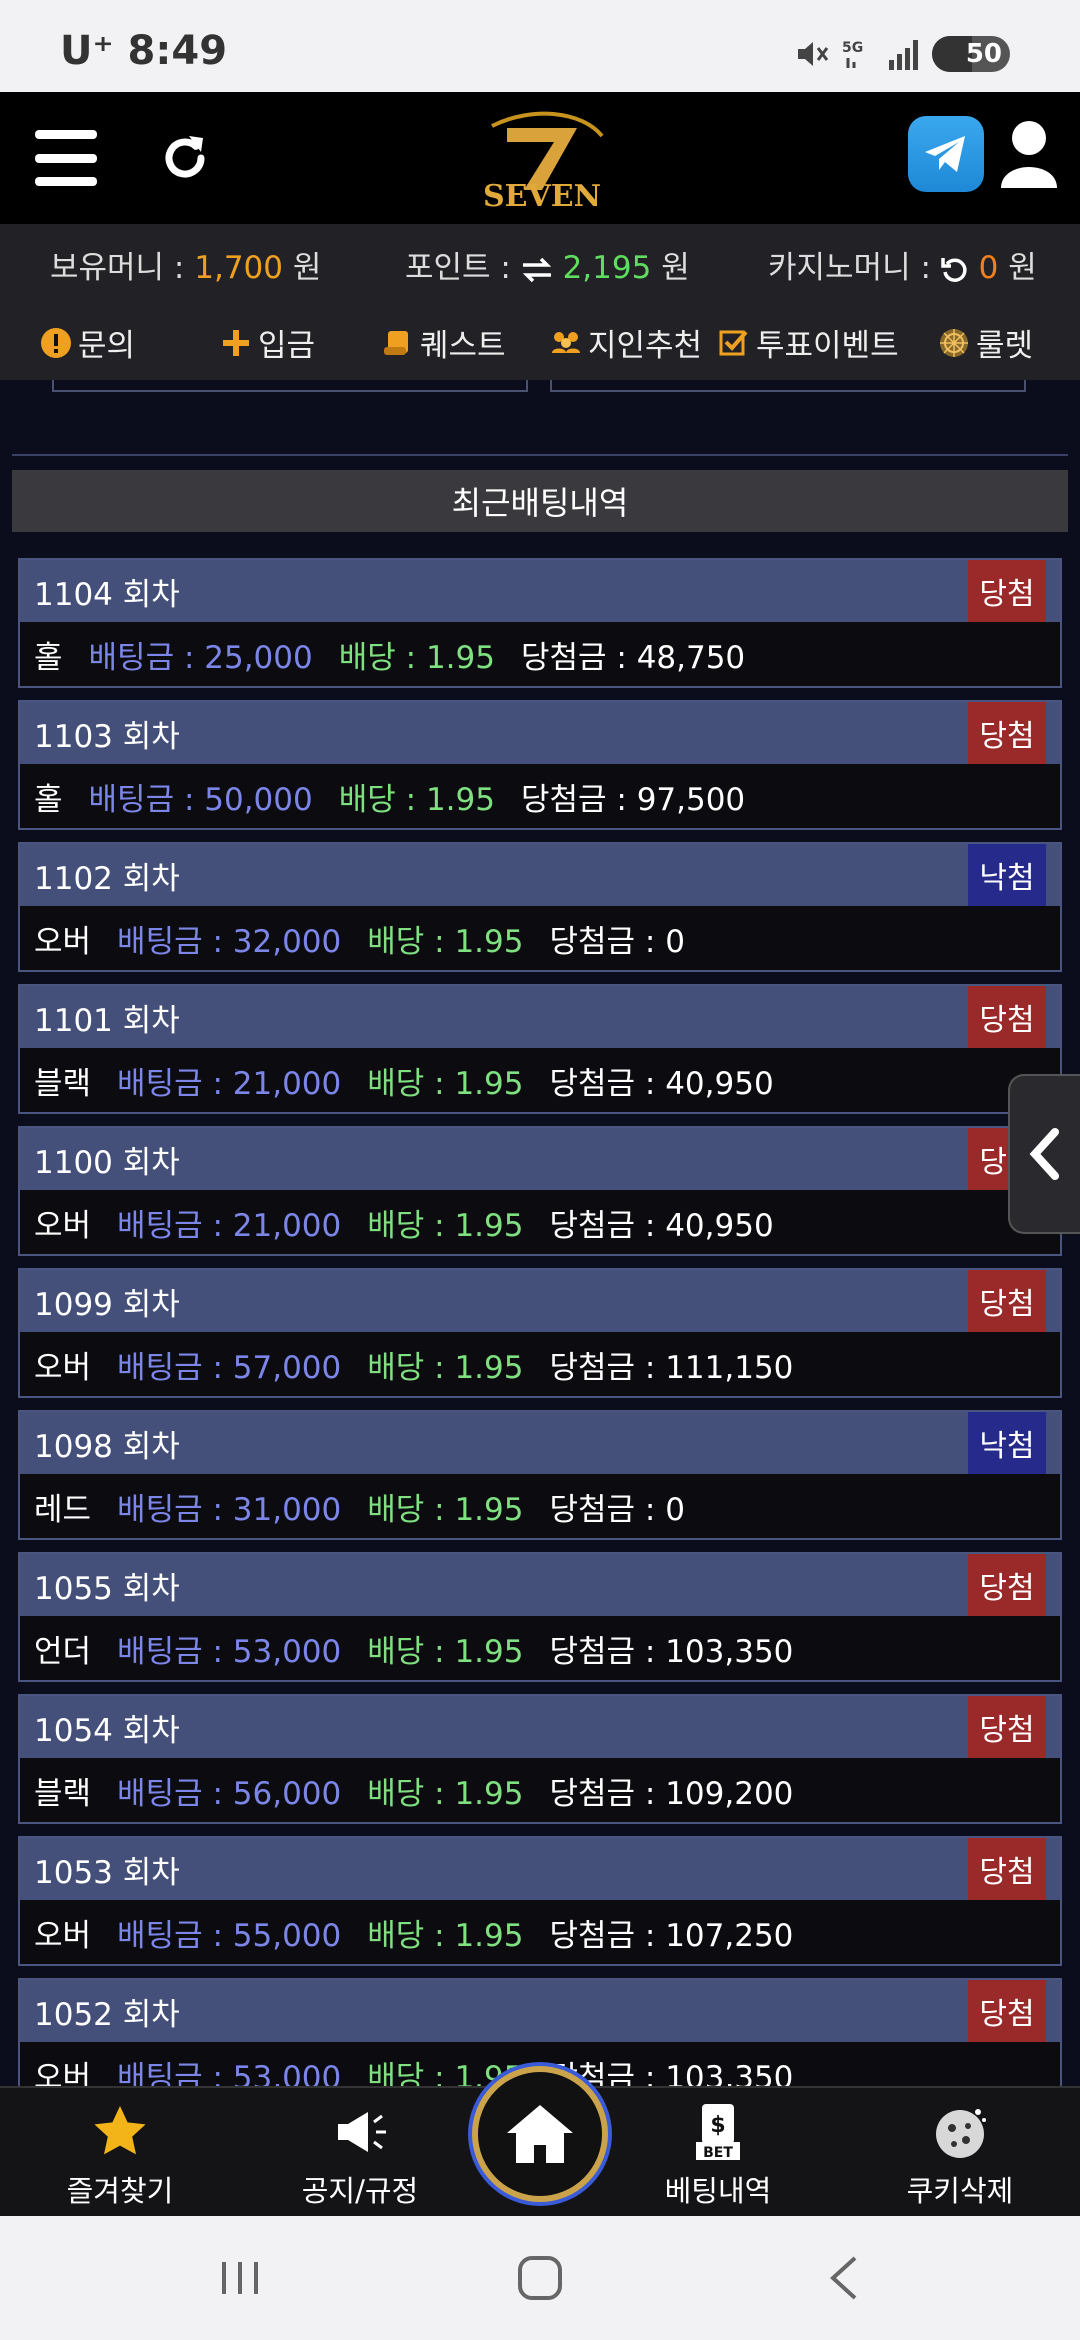  What do you see at coordinates (107, 1588) in the screenshot?
I see `bet-round: 1055 회차` at bounding box center [107, 1588].